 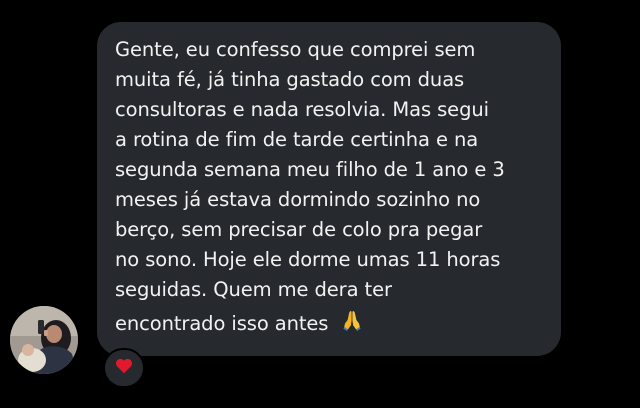 What do you see at coordinates (302, 109) in the screenshot?
I see `message-line: consultoras e nada resolvia. Mas segui` at bounding box center [302, 109].